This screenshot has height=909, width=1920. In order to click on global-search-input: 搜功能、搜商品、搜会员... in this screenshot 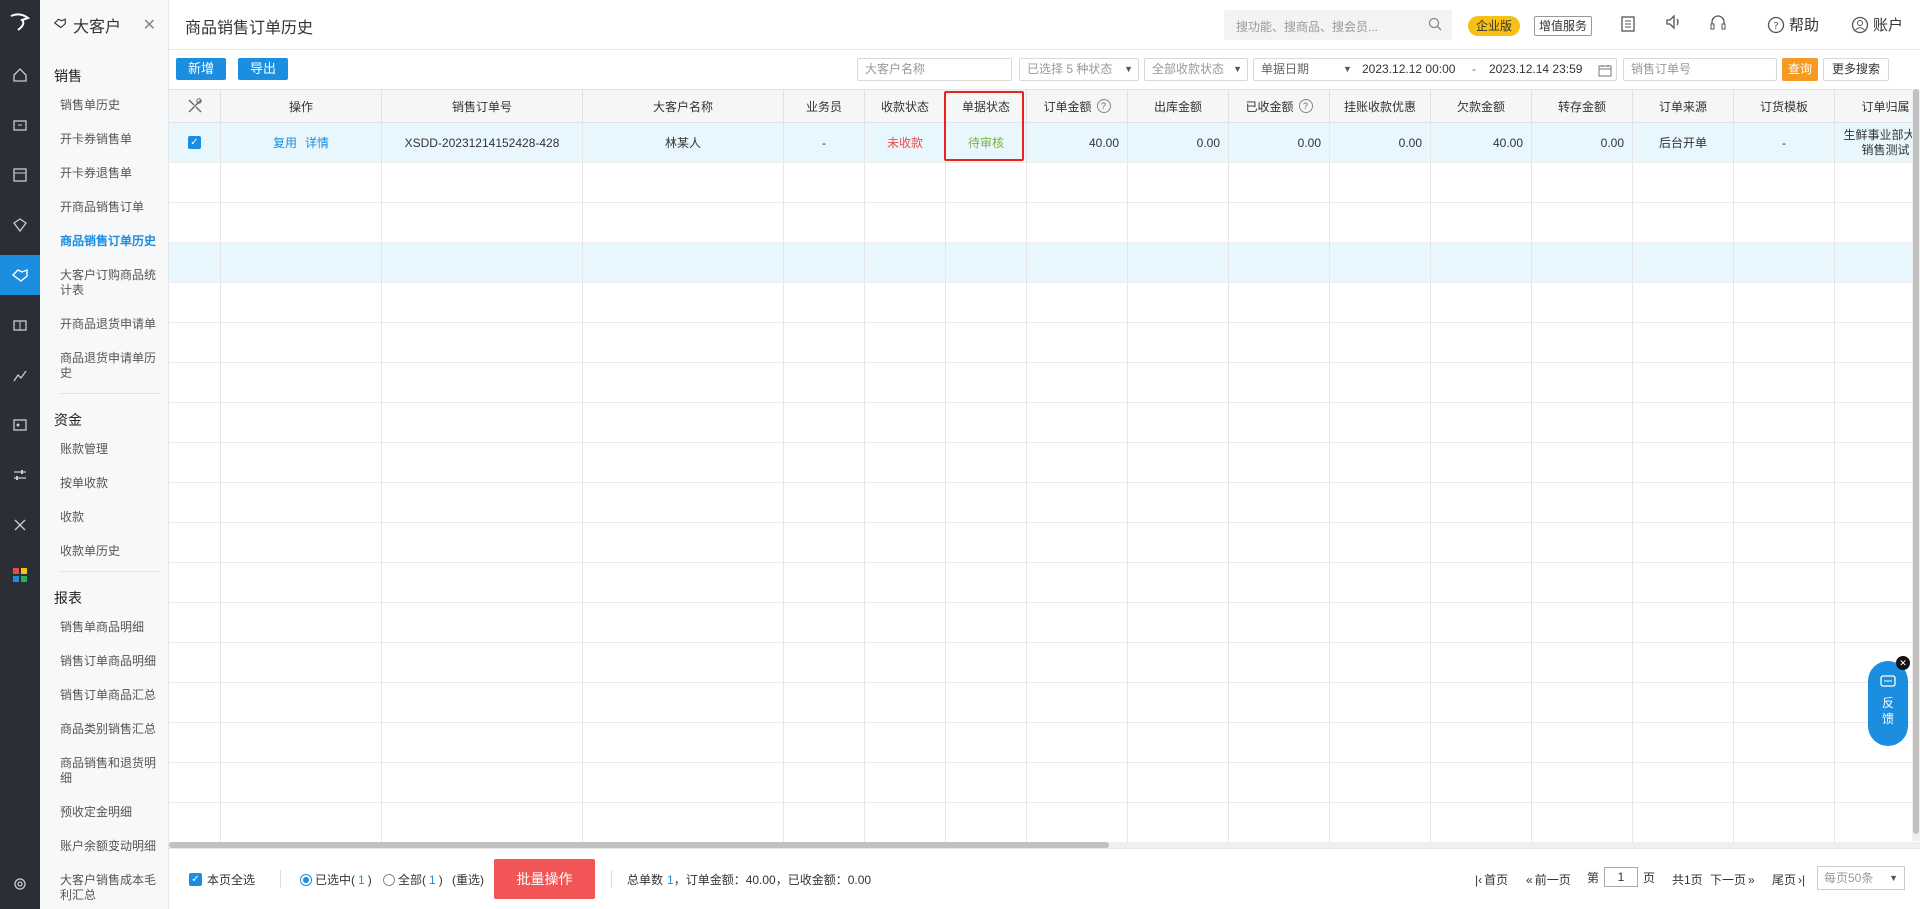, I will do `click(1338, 25)`.